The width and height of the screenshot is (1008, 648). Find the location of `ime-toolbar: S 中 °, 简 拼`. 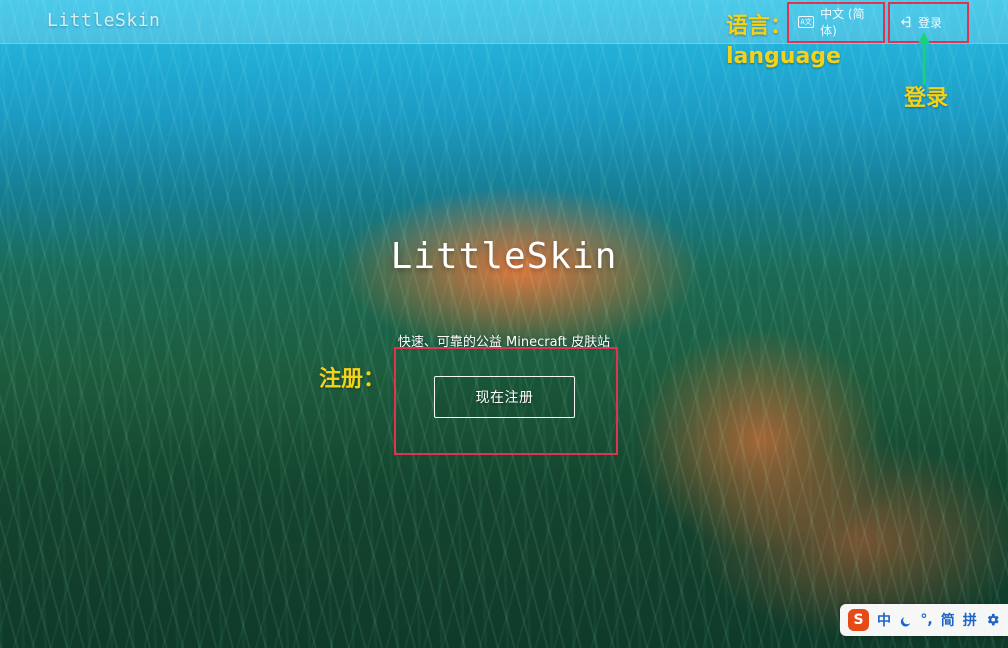

ime-toolbar: S 中 °, 简 拼 is located at coordinates (924, 620).